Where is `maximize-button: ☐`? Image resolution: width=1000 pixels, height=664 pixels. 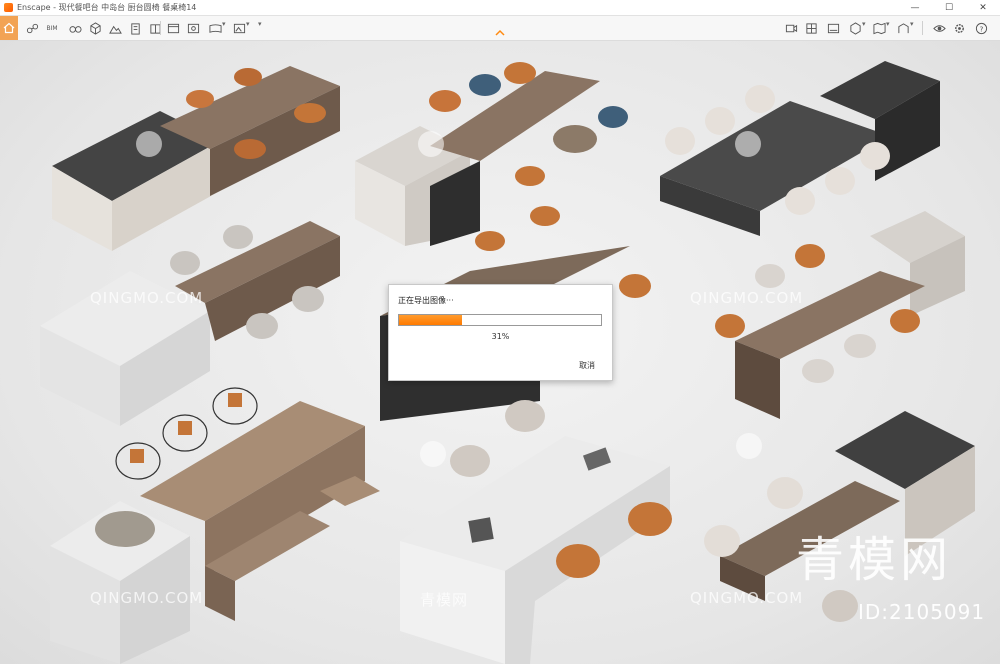 maximize-button: ☐ is located at coordinates (949, 7).